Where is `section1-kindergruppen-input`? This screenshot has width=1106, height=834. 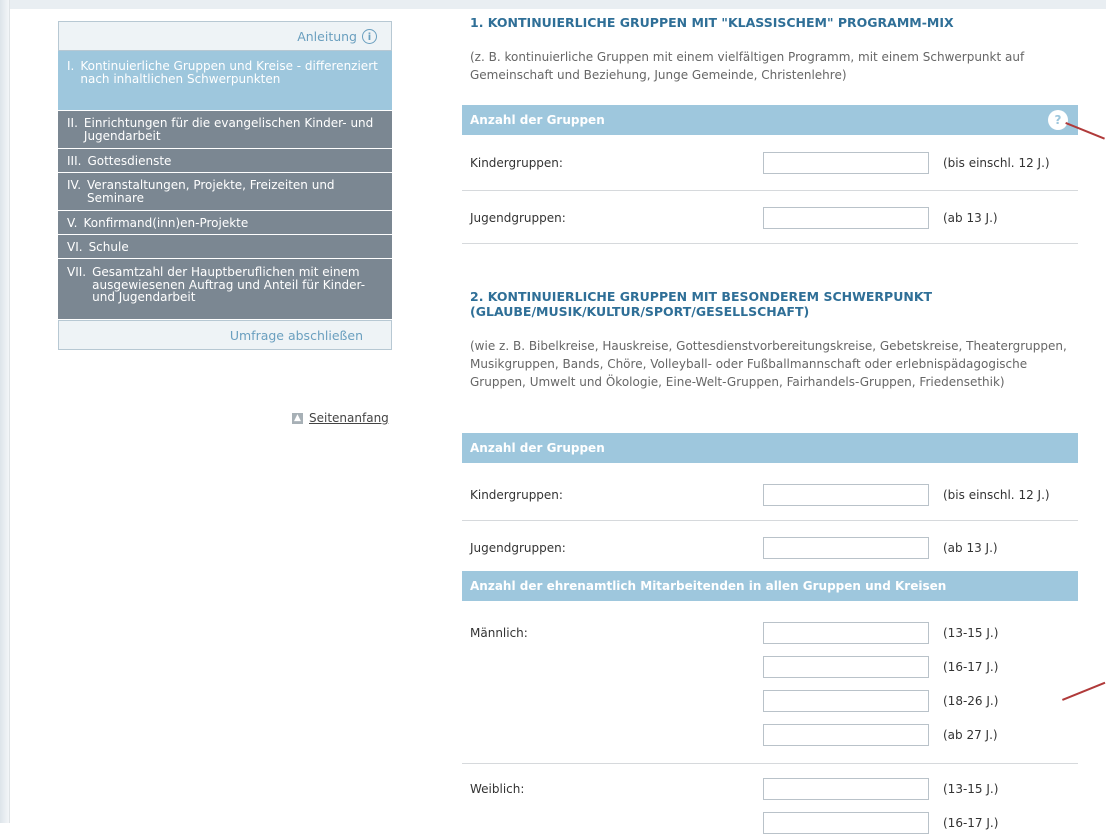
section1-kindergruppen-input is located at coordinates (846, 163).